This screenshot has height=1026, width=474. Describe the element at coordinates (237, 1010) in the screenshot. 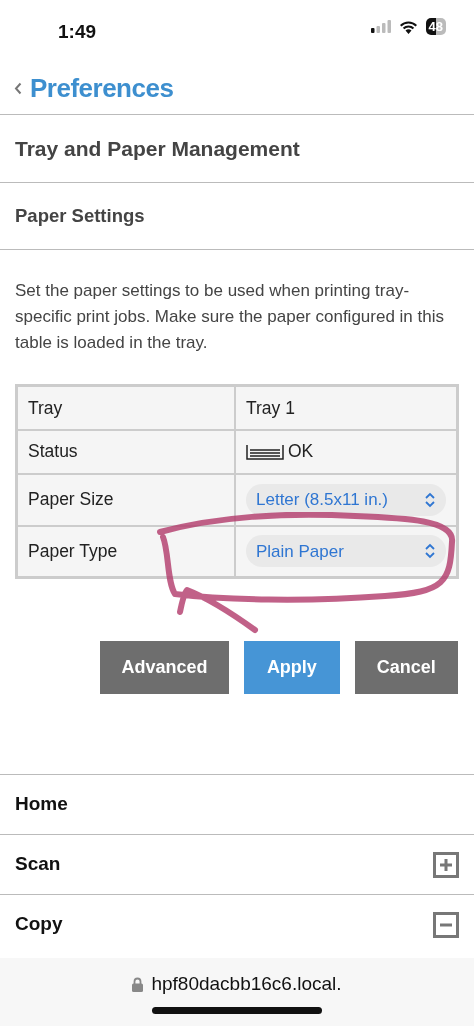

I see `home-indicator` at that location.